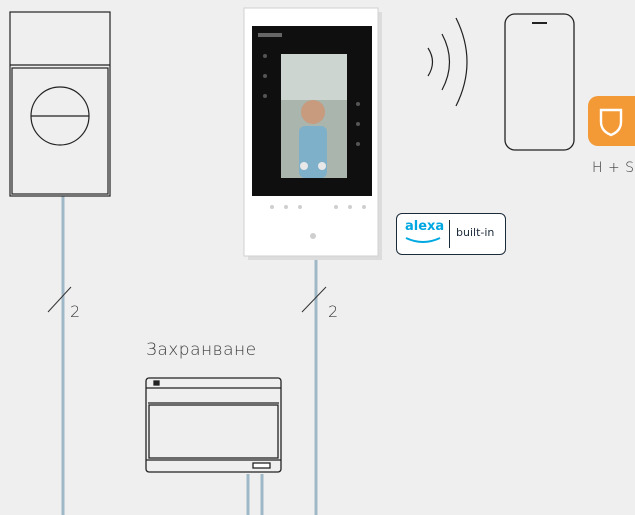 The width and height of the screenshot is (635, 515). I want to click on power-supply-label: Захранване, so click(201, 350).